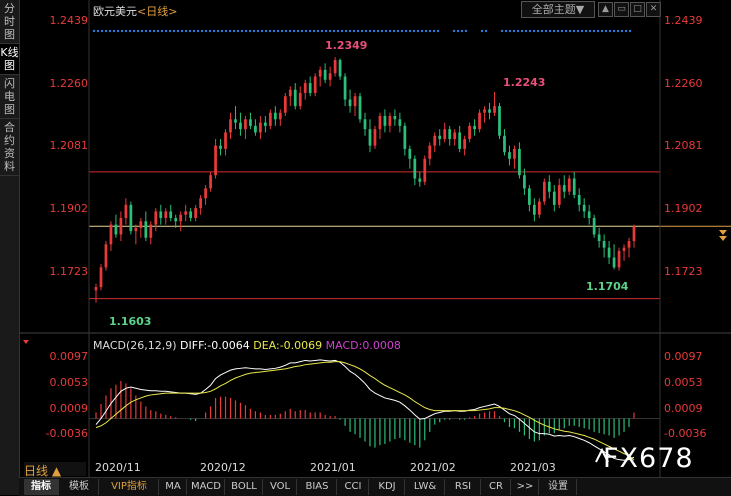 Image resolution: width=731 pixels, height=496 pixels. I want to click on price-tick-right: 1.2081, so click(683, 145).